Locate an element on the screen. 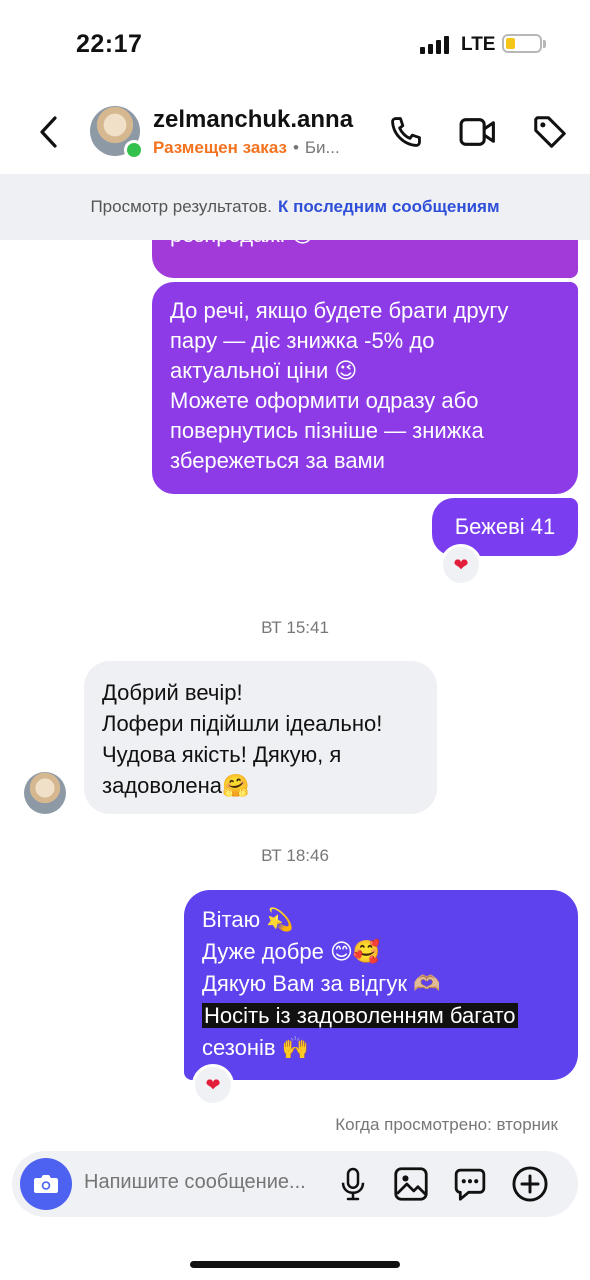 The height and width of the screenshot is (1280, 590). online-indicator is located at coordinates (134, 150).